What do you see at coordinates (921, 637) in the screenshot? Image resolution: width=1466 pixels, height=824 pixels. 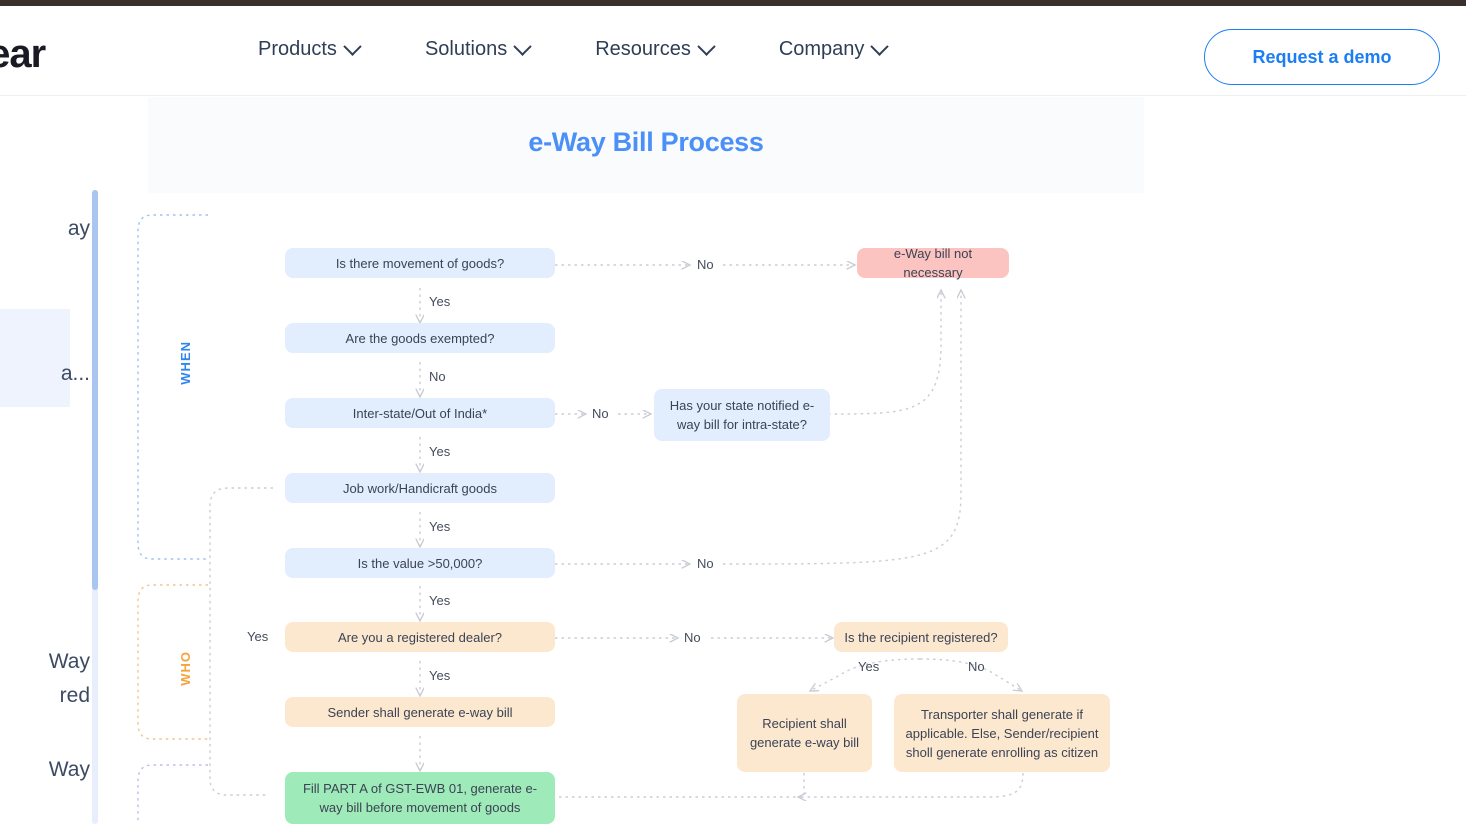 I see `flow-node-recipient-registered: Is the recipient registered?` at bounding box center [921, 637].